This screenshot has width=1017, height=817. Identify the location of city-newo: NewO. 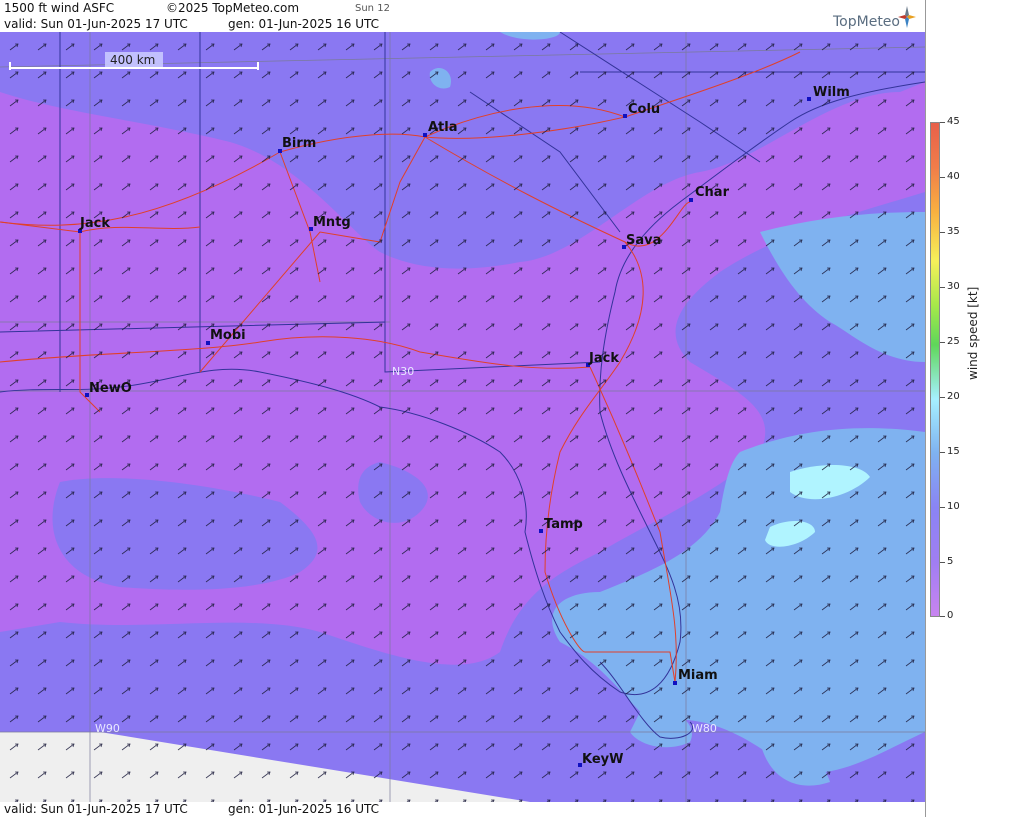
(108, 389).